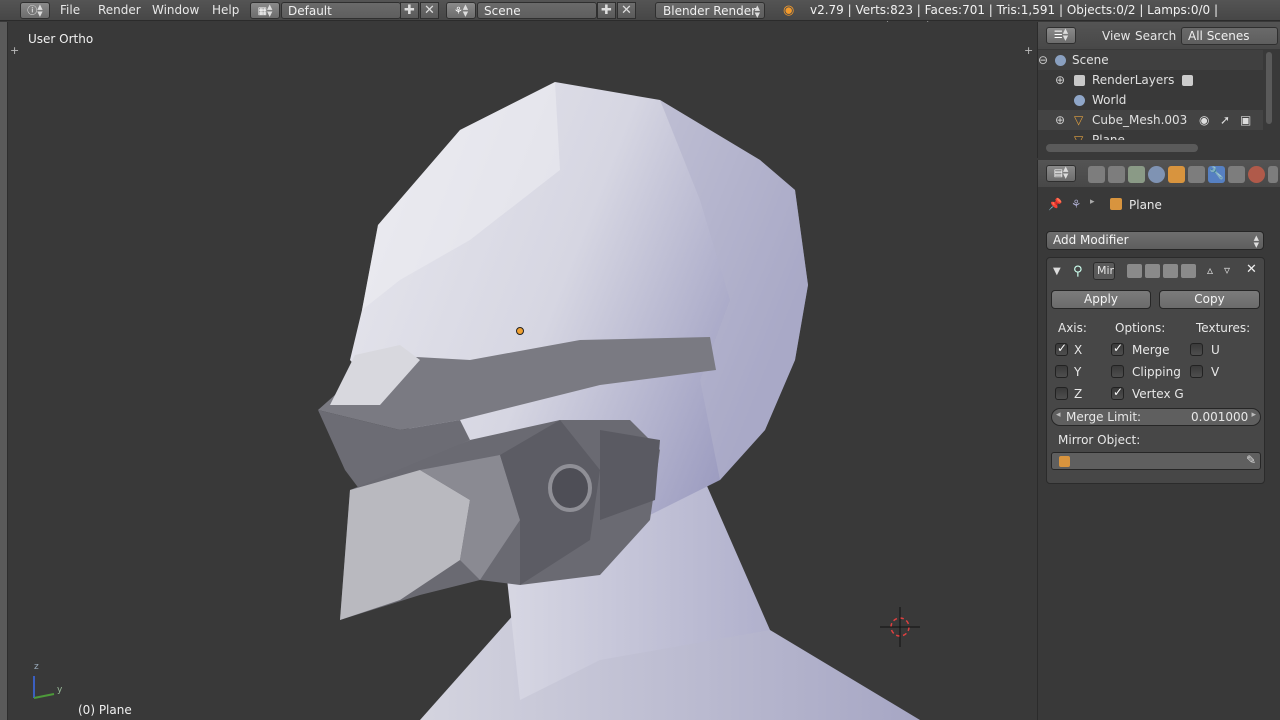 The width and height of the screenshot is (1280, 720). I want to click on clipping-checkbox, so click(1117, 371).